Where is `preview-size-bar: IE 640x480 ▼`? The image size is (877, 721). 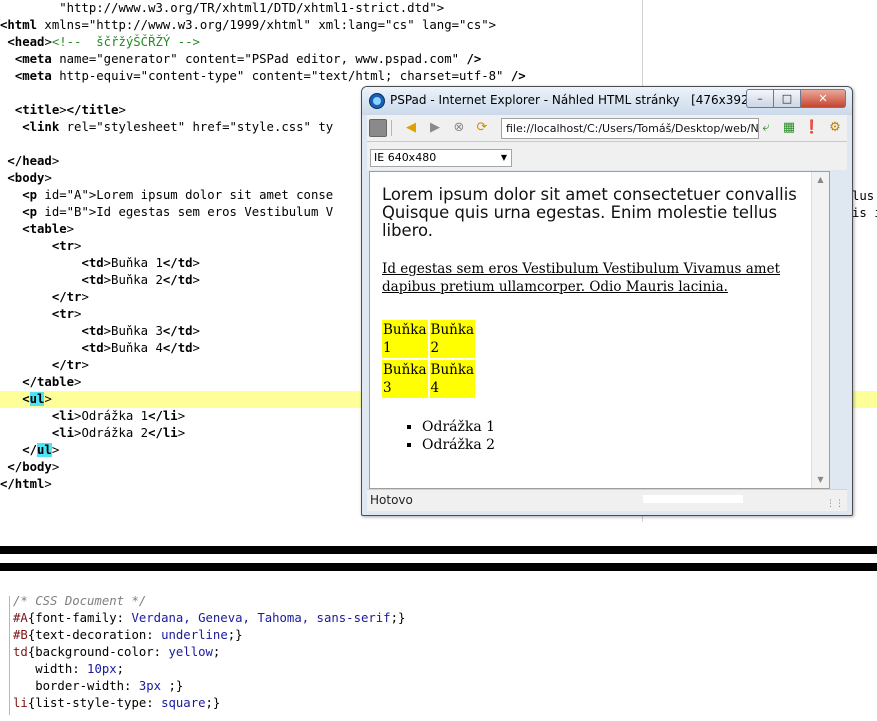 preview-size-bar: IE 640x480 ▼ is located at coordinates (607, 156).